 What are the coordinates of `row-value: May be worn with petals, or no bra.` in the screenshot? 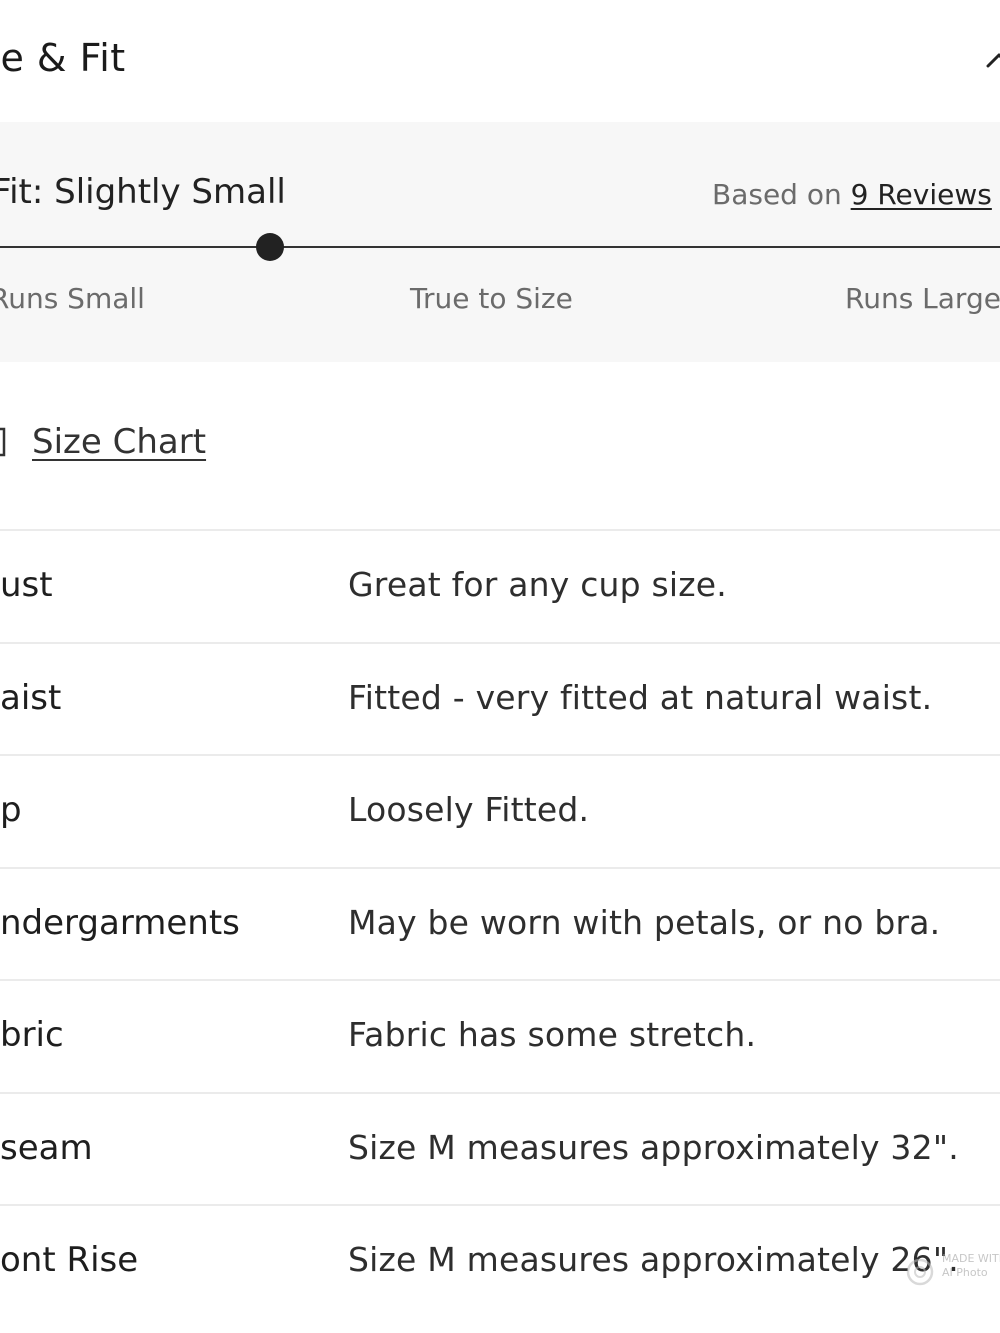 It's located at (644, 922).